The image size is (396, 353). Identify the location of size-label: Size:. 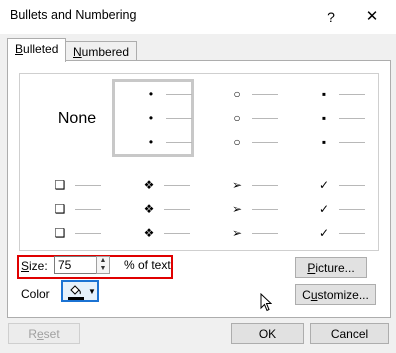
(34, 266).